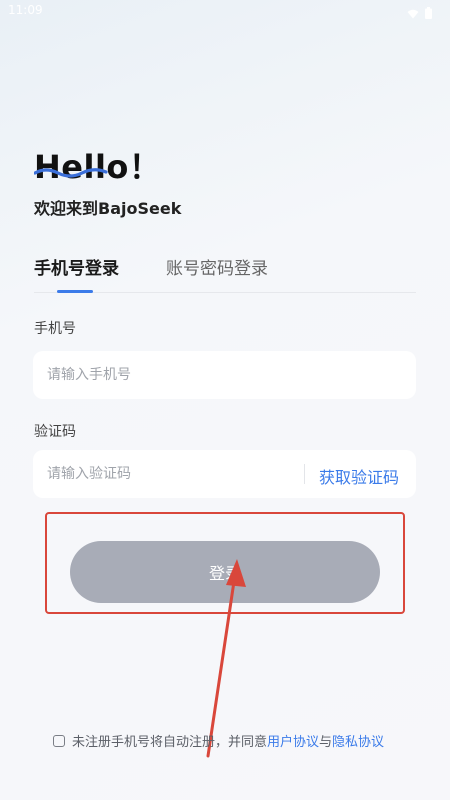 This screenshot has width=450, height=800. What do you see at coordinates (413, 13) in the screenshot?
I see `wifi-icon` at bounding box center [413, 13].